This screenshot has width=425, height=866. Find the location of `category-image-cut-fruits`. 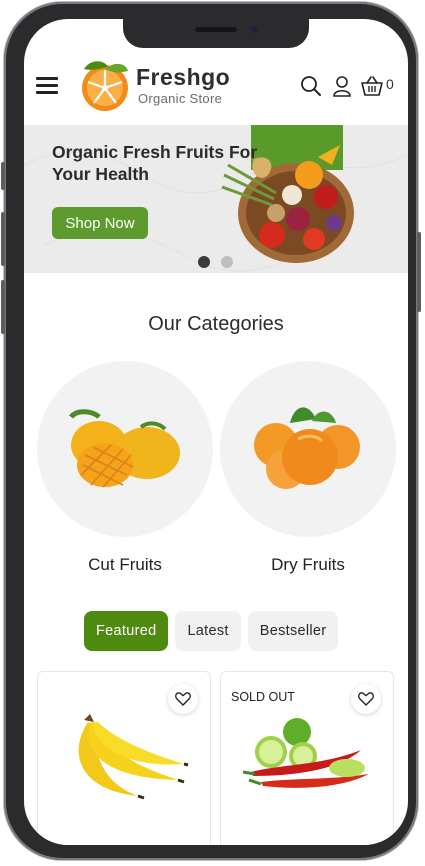

category-image-cut-fruits is located at coordinates (125, 449).